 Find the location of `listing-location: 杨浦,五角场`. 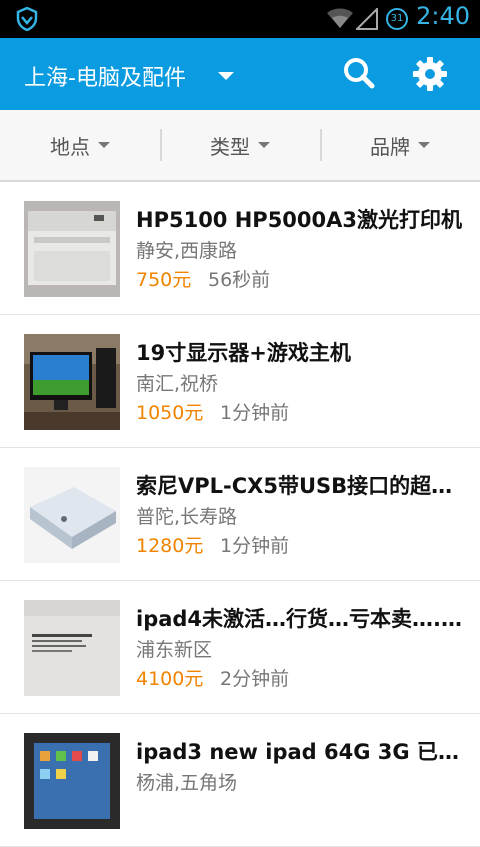

listing-location: 杨浦,五角场 is located at coordinates (187, 783).